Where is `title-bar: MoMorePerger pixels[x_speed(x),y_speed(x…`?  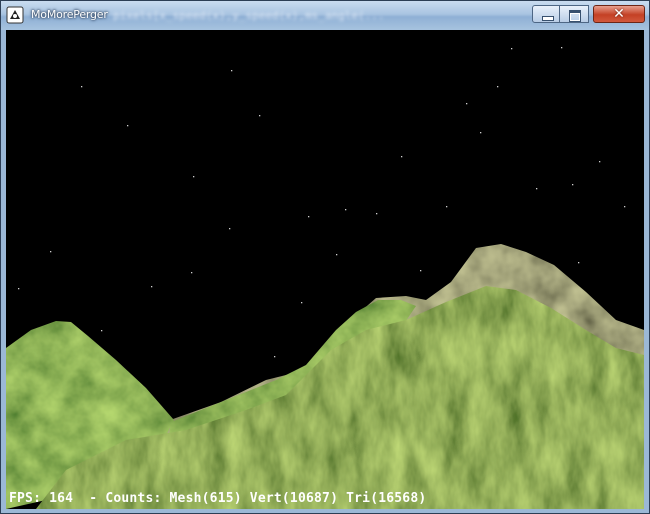 title-bar: MoMorePerger pixels[x_speed(x),y_speed(x… is located at coordinates (325, 15).